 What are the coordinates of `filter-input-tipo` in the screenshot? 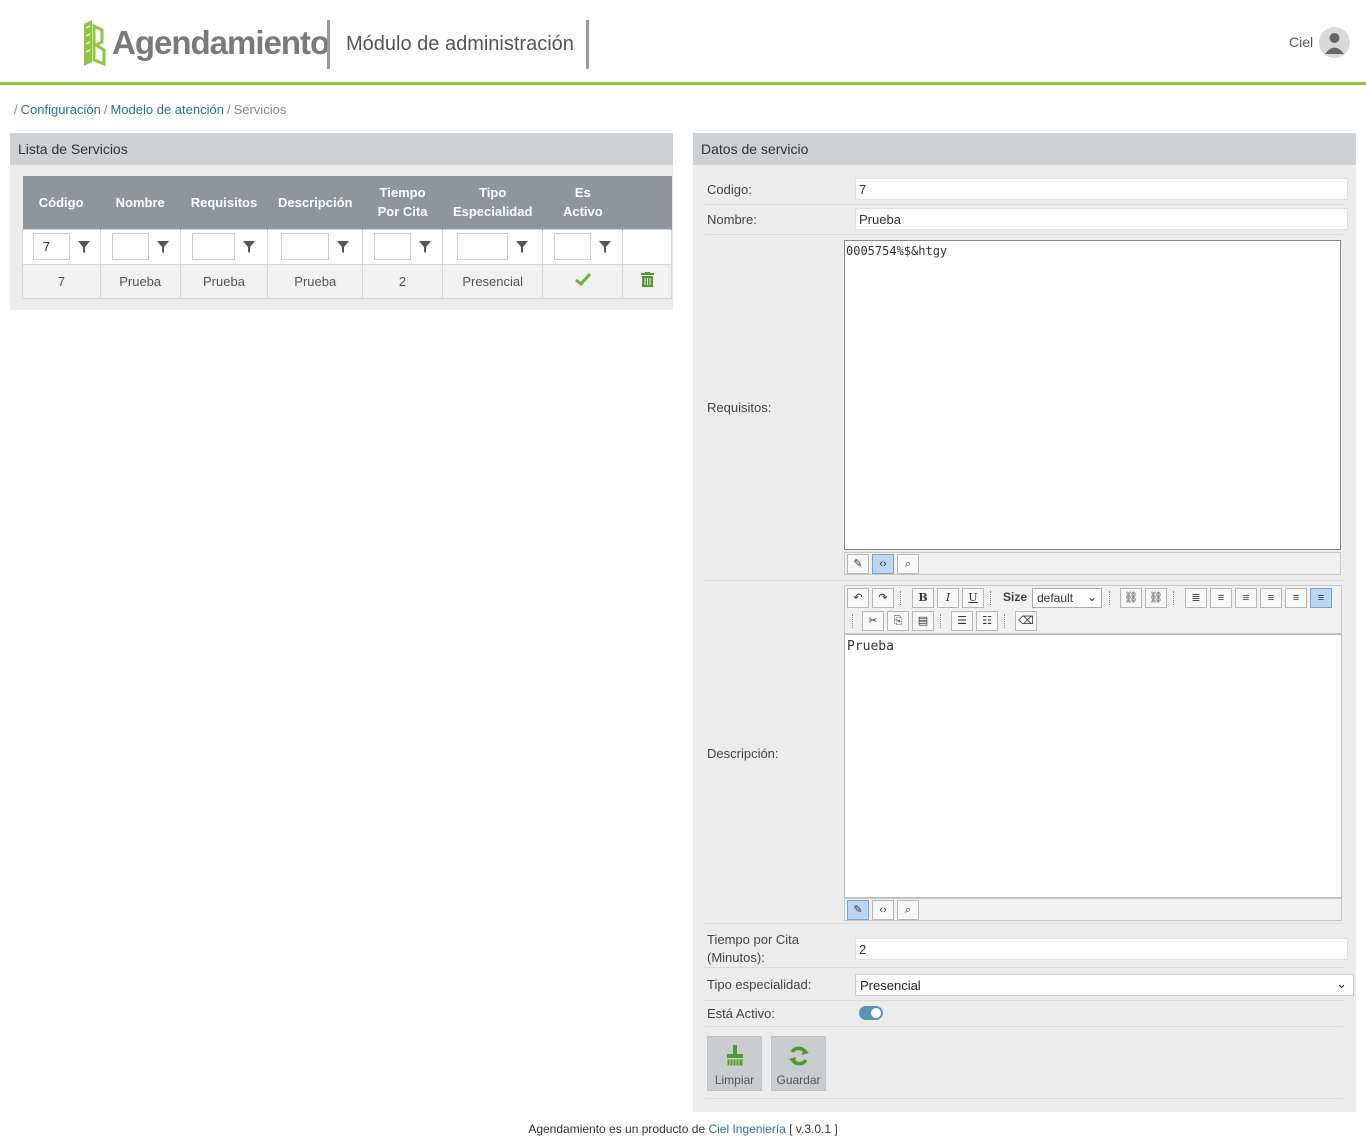 It's located at (483, 246).